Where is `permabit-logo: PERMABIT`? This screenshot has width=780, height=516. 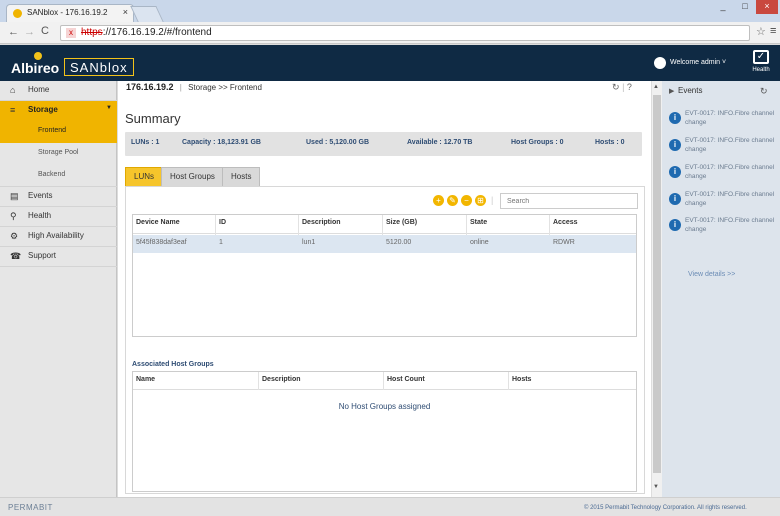 permabit-logo: PERMABIT is located at coordinates (30, 507).